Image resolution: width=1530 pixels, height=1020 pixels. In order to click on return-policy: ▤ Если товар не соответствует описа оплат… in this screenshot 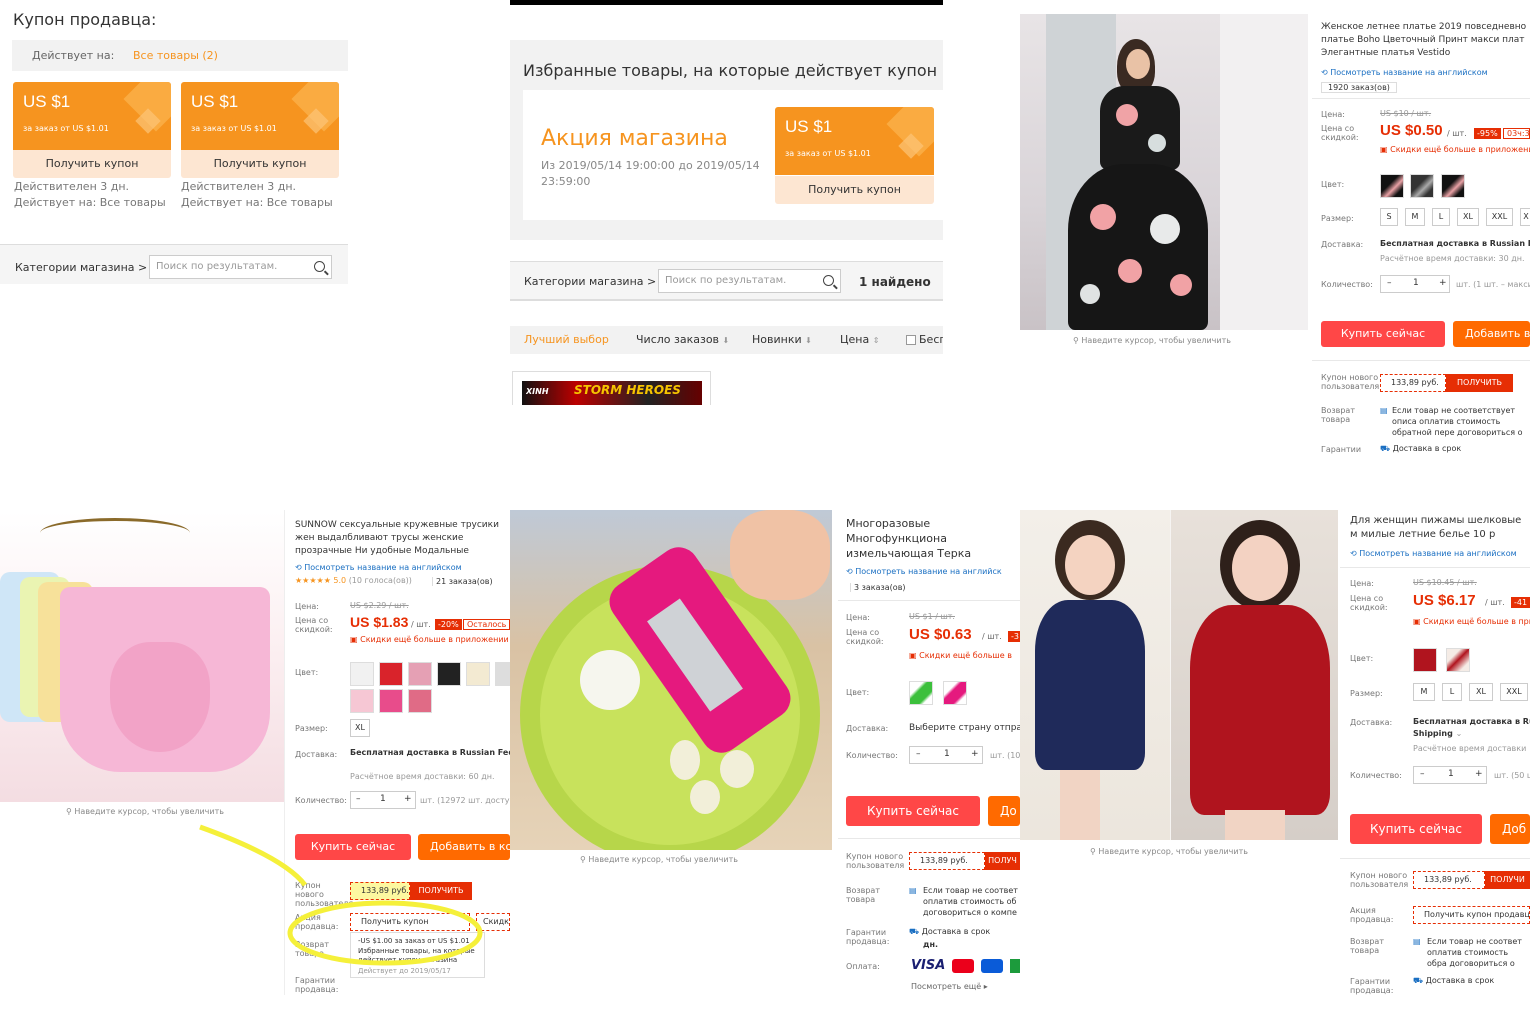, I will do `click(1451, 421)`.